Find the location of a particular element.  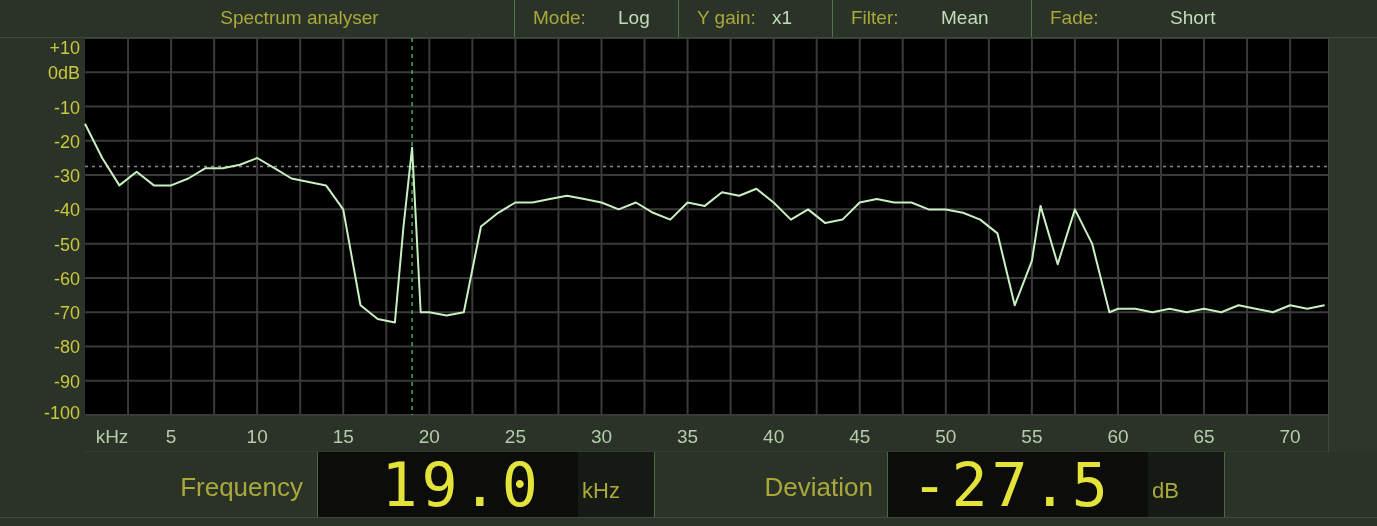

readout-label: Frequency is located at coordinates (241, 487).